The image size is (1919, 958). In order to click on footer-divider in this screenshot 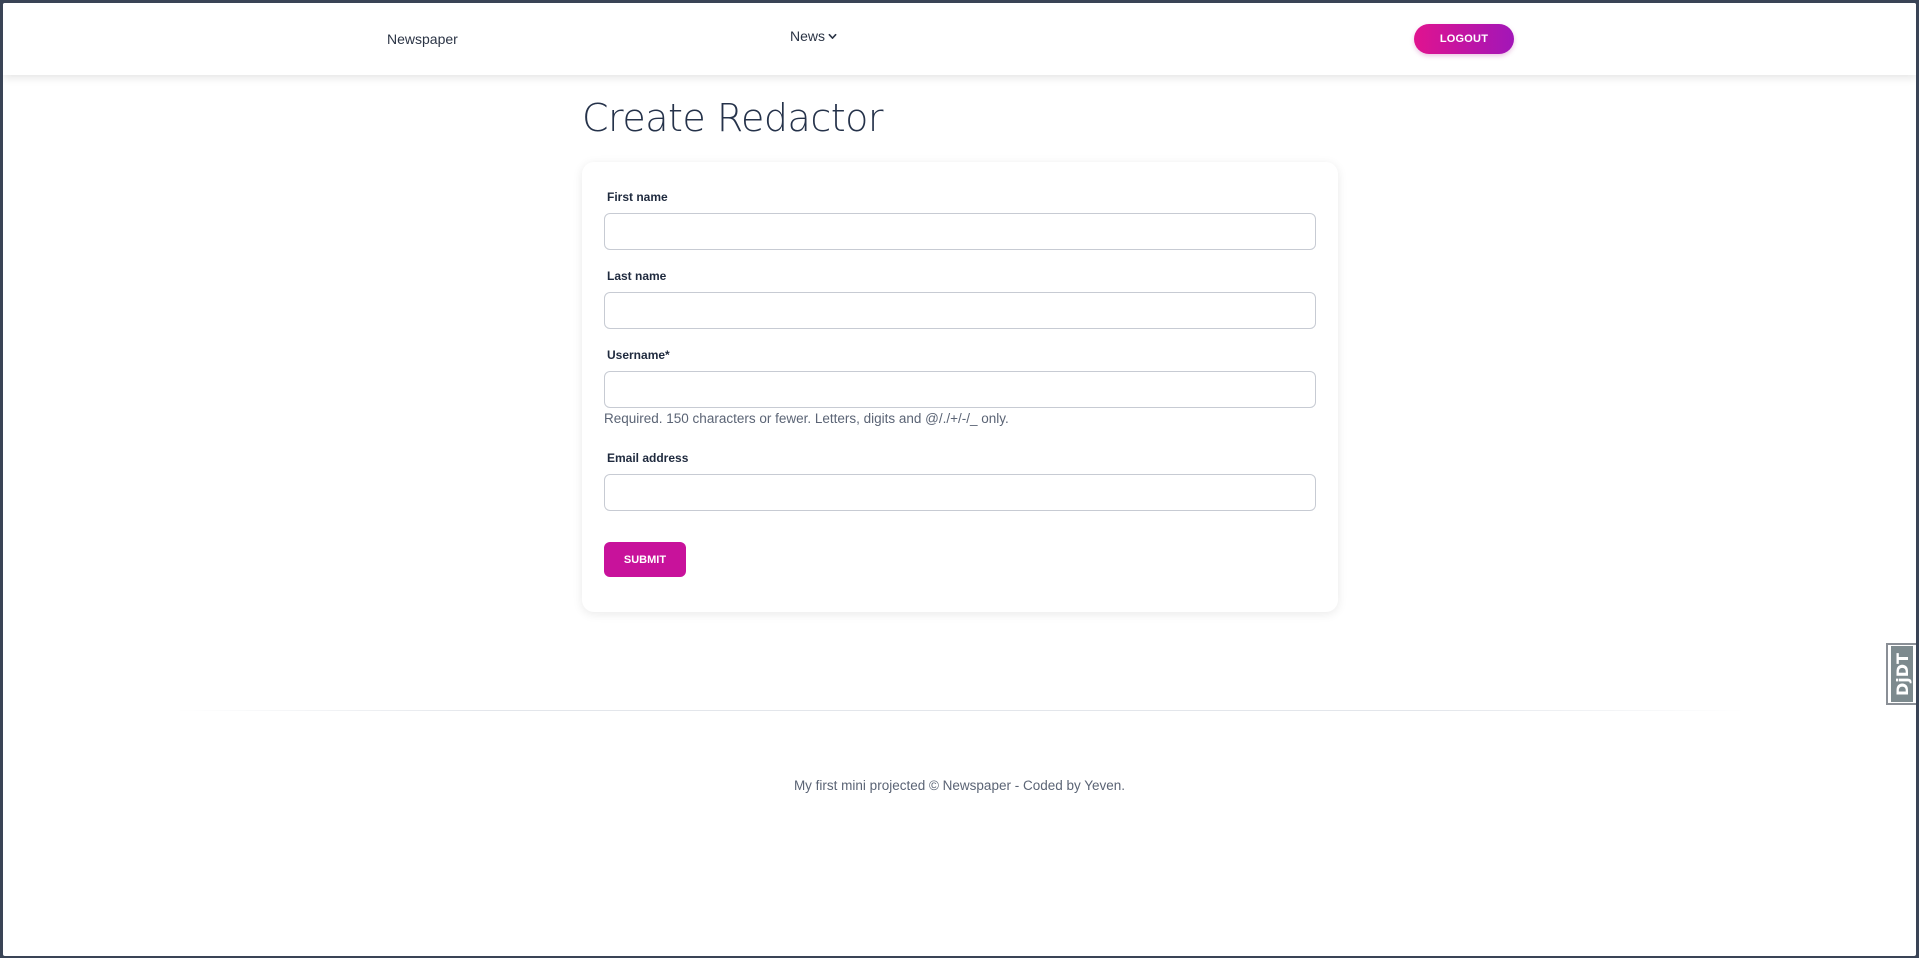, I will do `click(960, 710)`.